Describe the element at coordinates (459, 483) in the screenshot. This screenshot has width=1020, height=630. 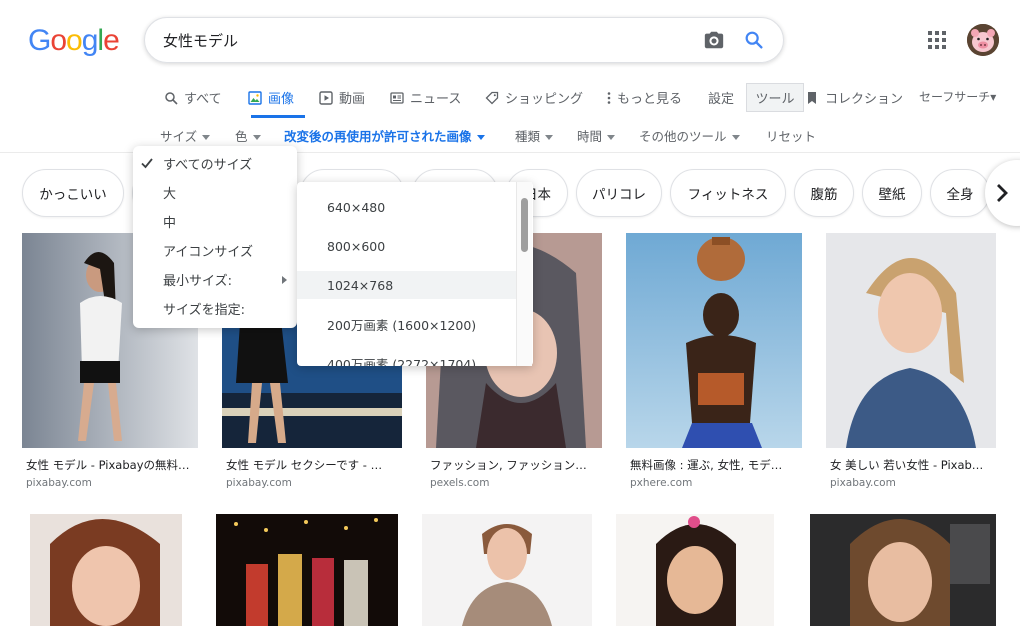
I see `result-source: pexels.com` at that location.